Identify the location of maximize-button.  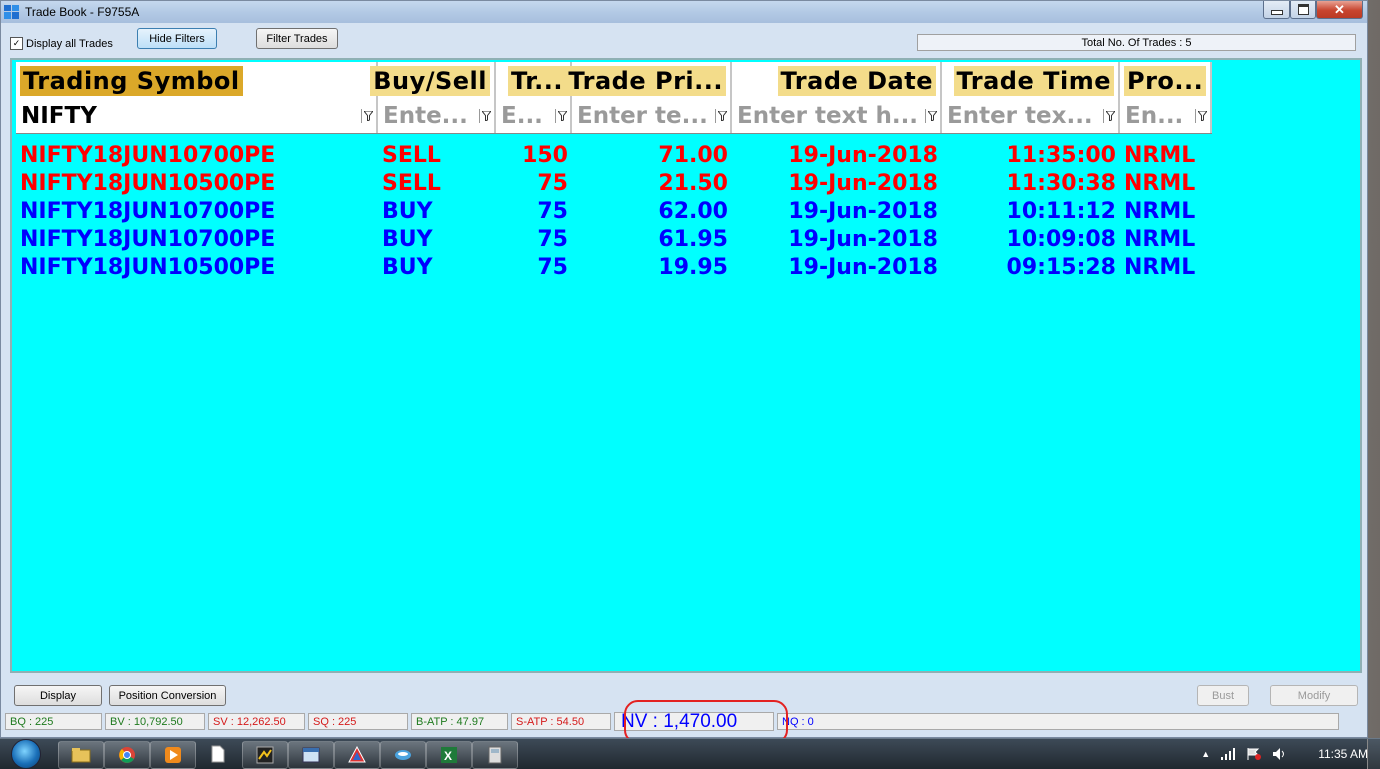
(1303, 10).